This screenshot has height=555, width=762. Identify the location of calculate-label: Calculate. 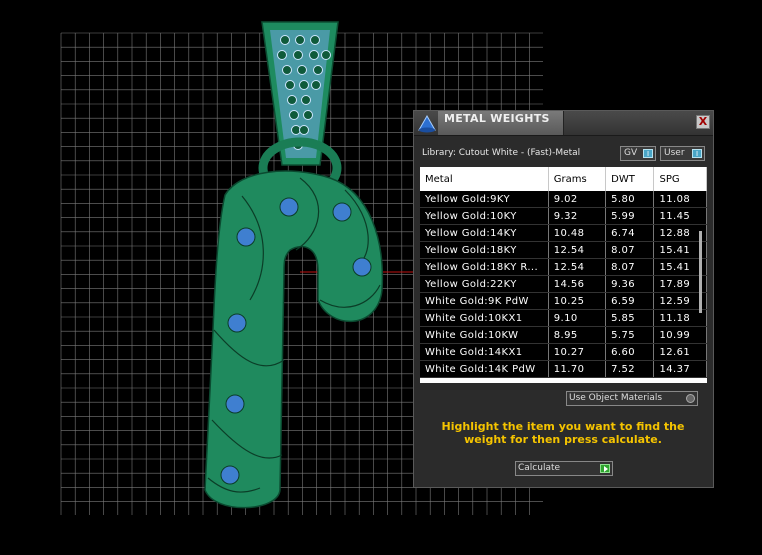
(539, 468).